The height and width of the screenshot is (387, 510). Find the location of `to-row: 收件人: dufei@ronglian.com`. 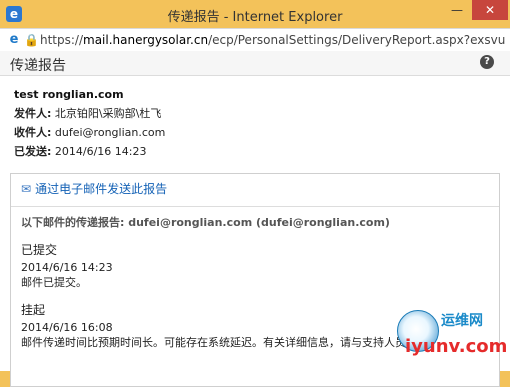

to-row: 收件人: dufei@ronglian.com is located at coordinates (89, 132).